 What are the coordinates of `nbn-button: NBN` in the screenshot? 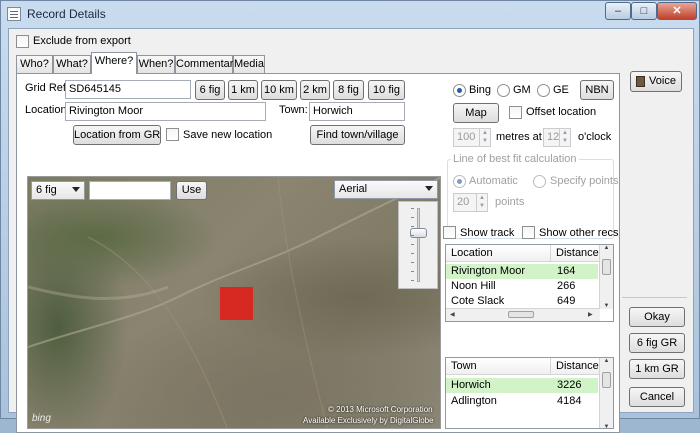 It's located at (597, 90).